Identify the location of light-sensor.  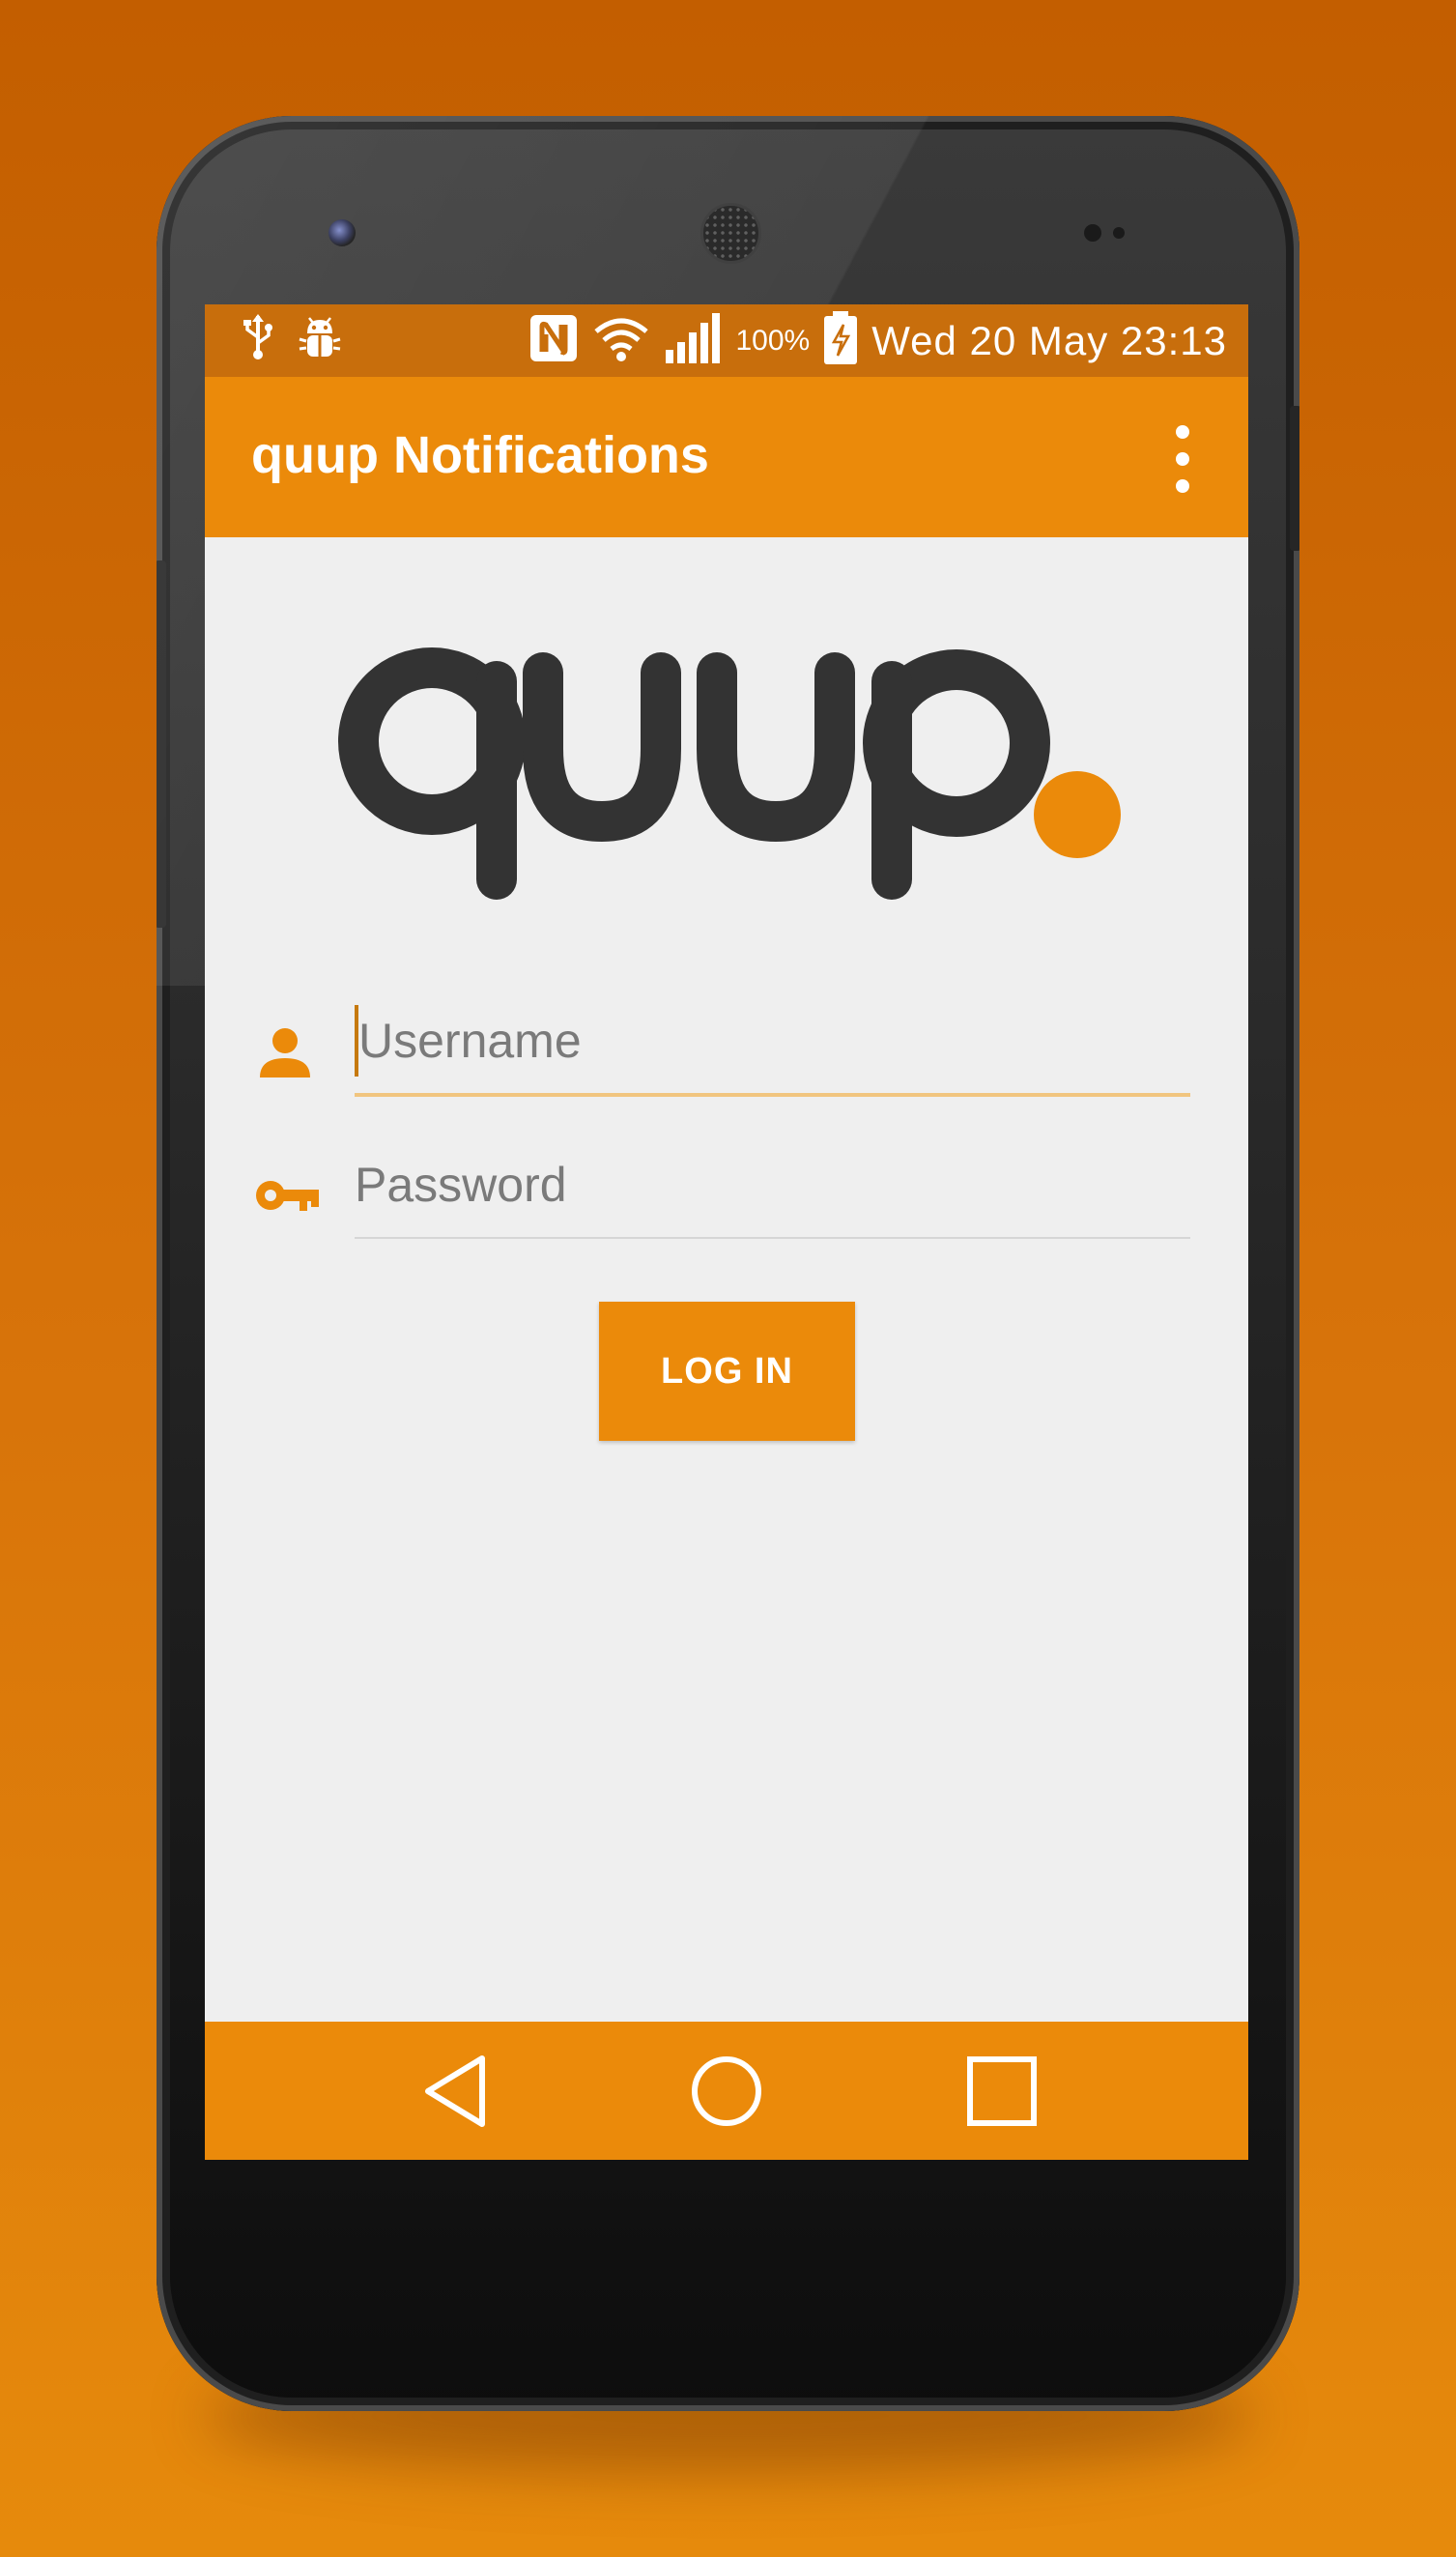
(1119, 233).